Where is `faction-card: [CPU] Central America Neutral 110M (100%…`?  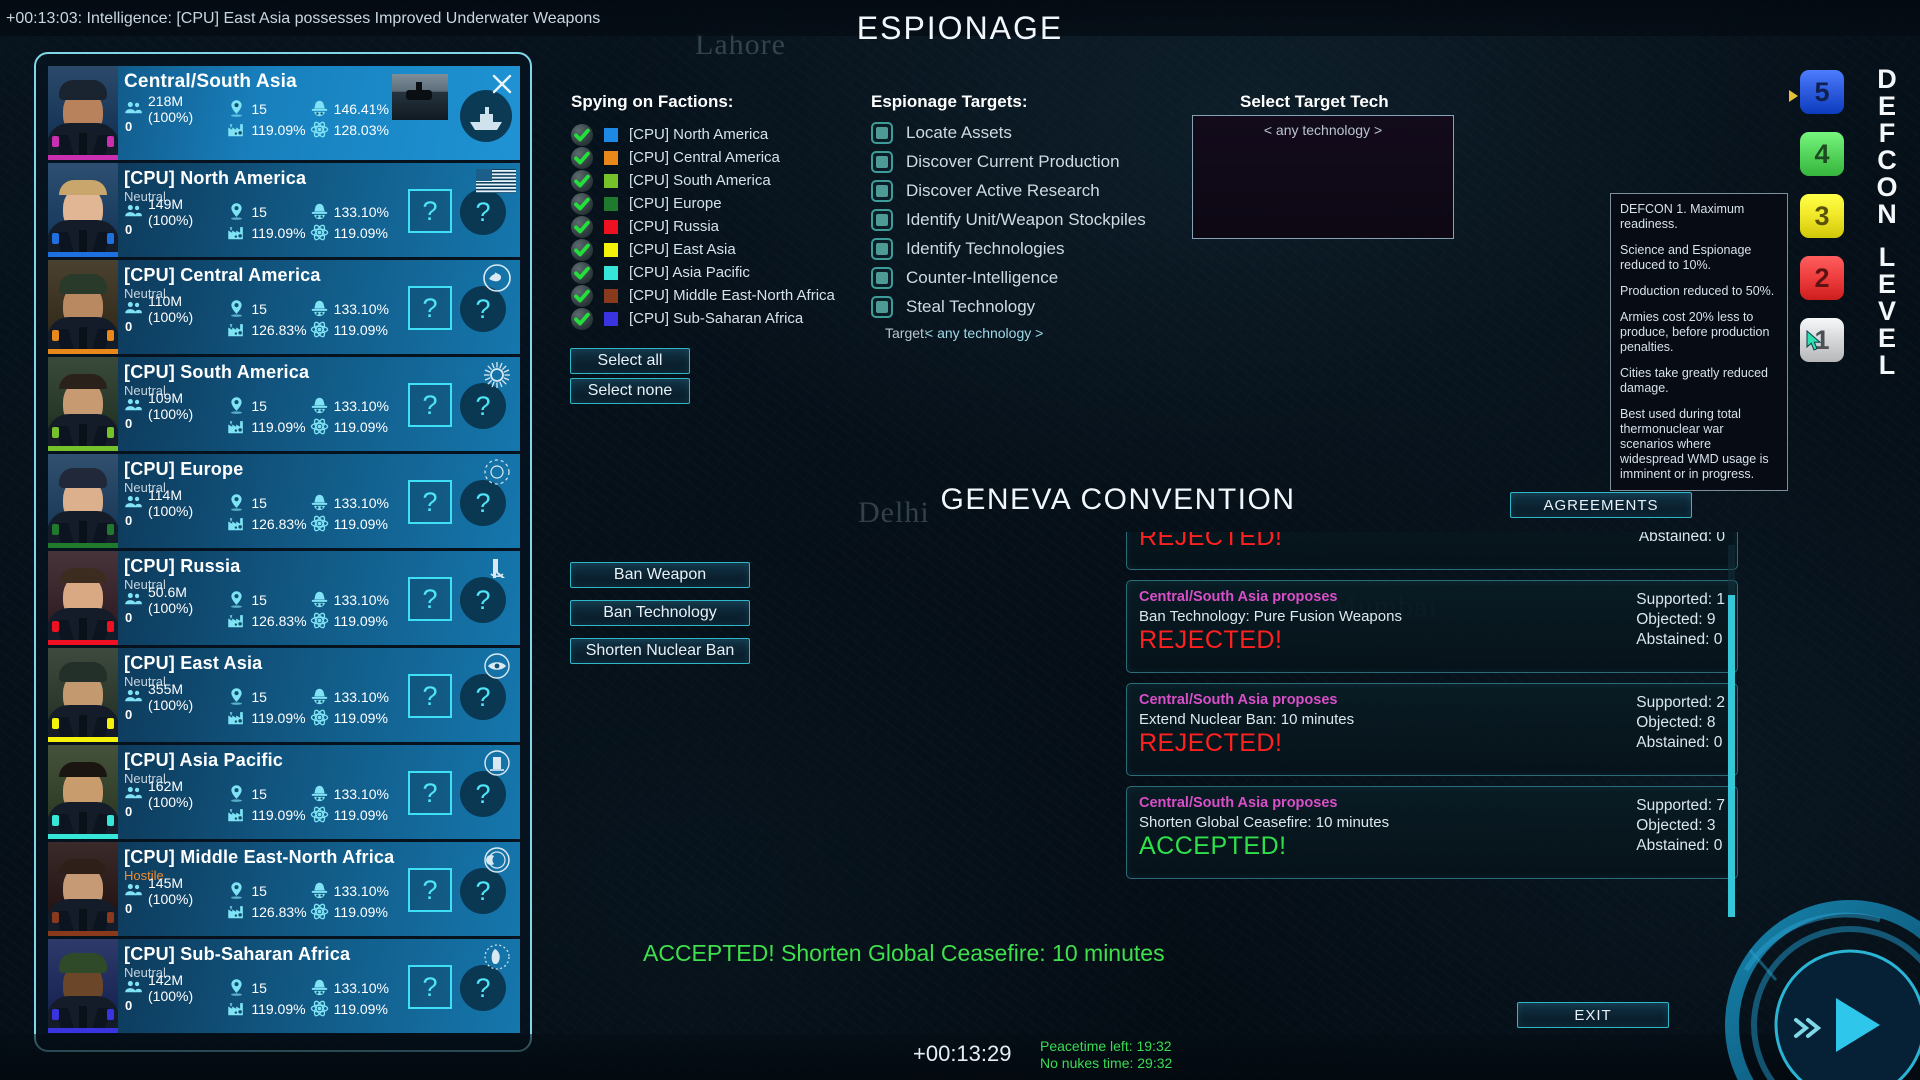 faction-card: [CPU] Central America Neutral 110M (100%… is located at coordinates (284, 307).